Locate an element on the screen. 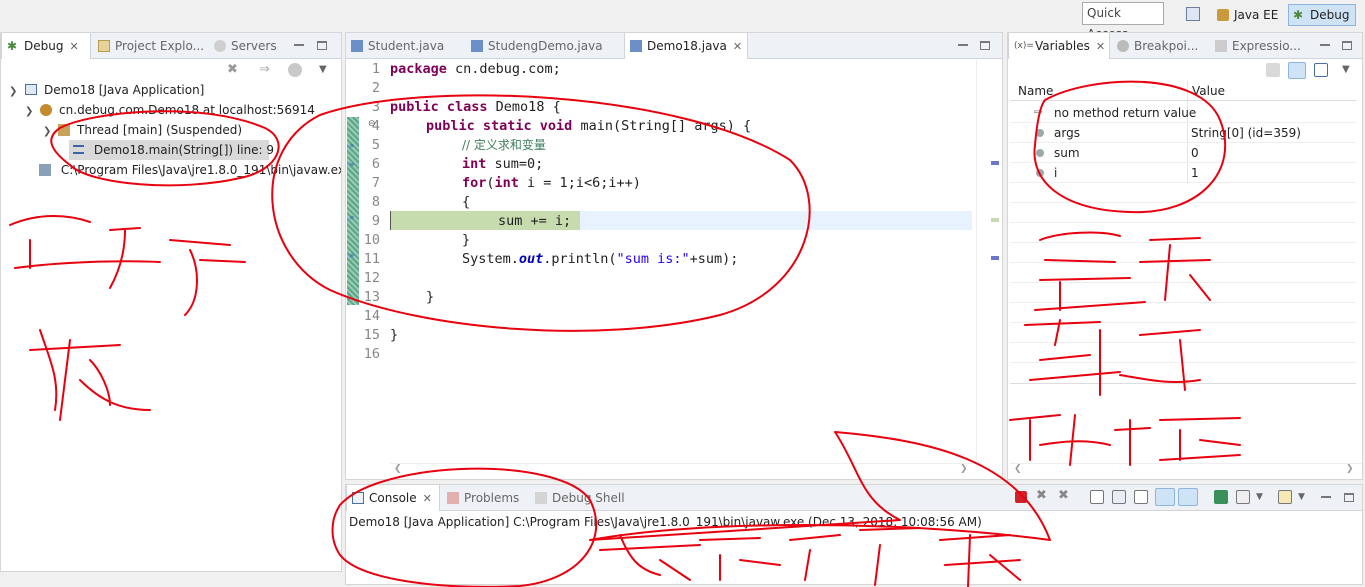 The width and height of the screenshot is (1365, 587). annotation-ellipse-stack-frame is located at coordinates (165, 148).